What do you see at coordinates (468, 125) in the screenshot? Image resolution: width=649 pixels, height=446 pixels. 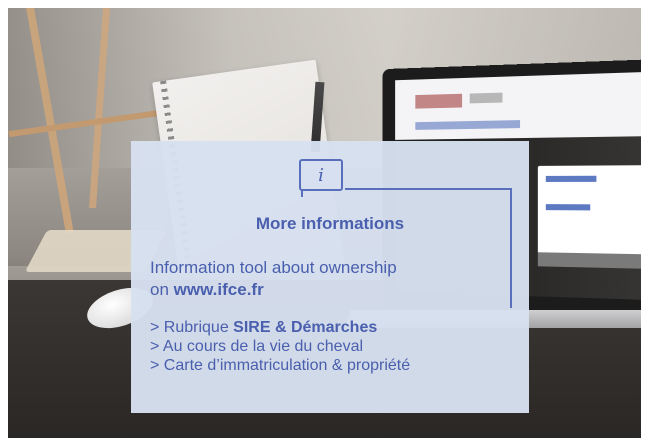 I see `site-heading` at bounding box center [468, 125].